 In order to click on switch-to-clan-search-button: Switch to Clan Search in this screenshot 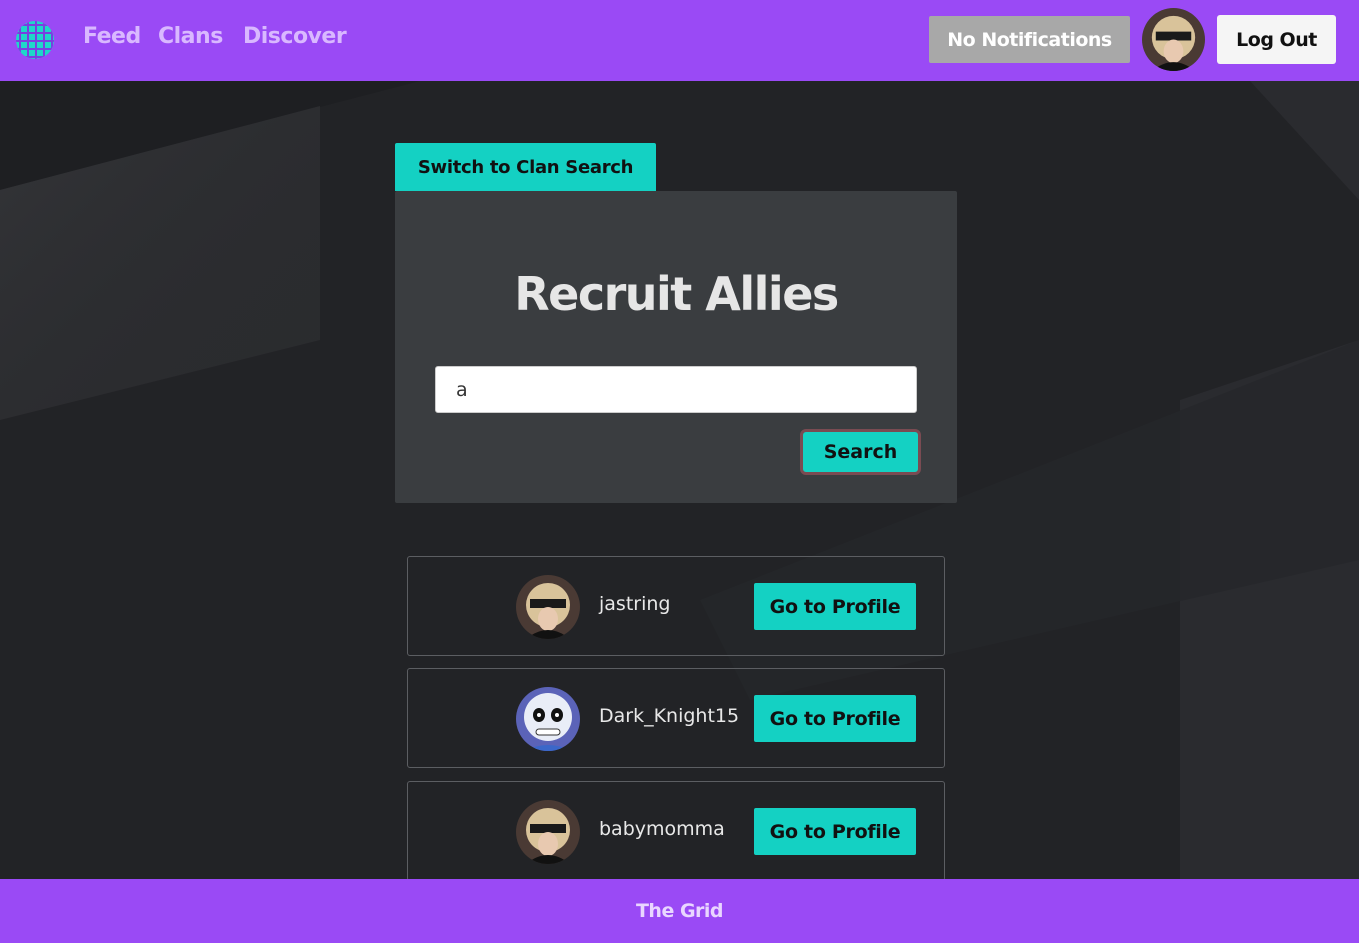, I will do `click(525, 167)`.